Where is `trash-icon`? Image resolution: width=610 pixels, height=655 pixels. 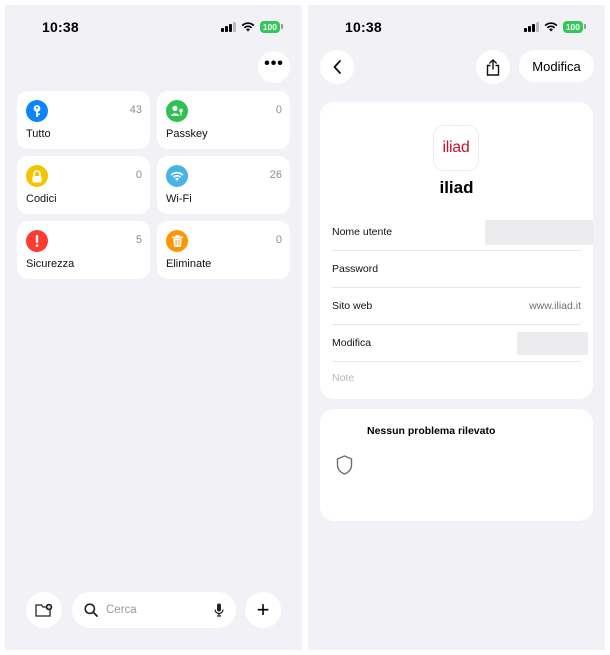
trash-icon is located at coordinates (177, 241).